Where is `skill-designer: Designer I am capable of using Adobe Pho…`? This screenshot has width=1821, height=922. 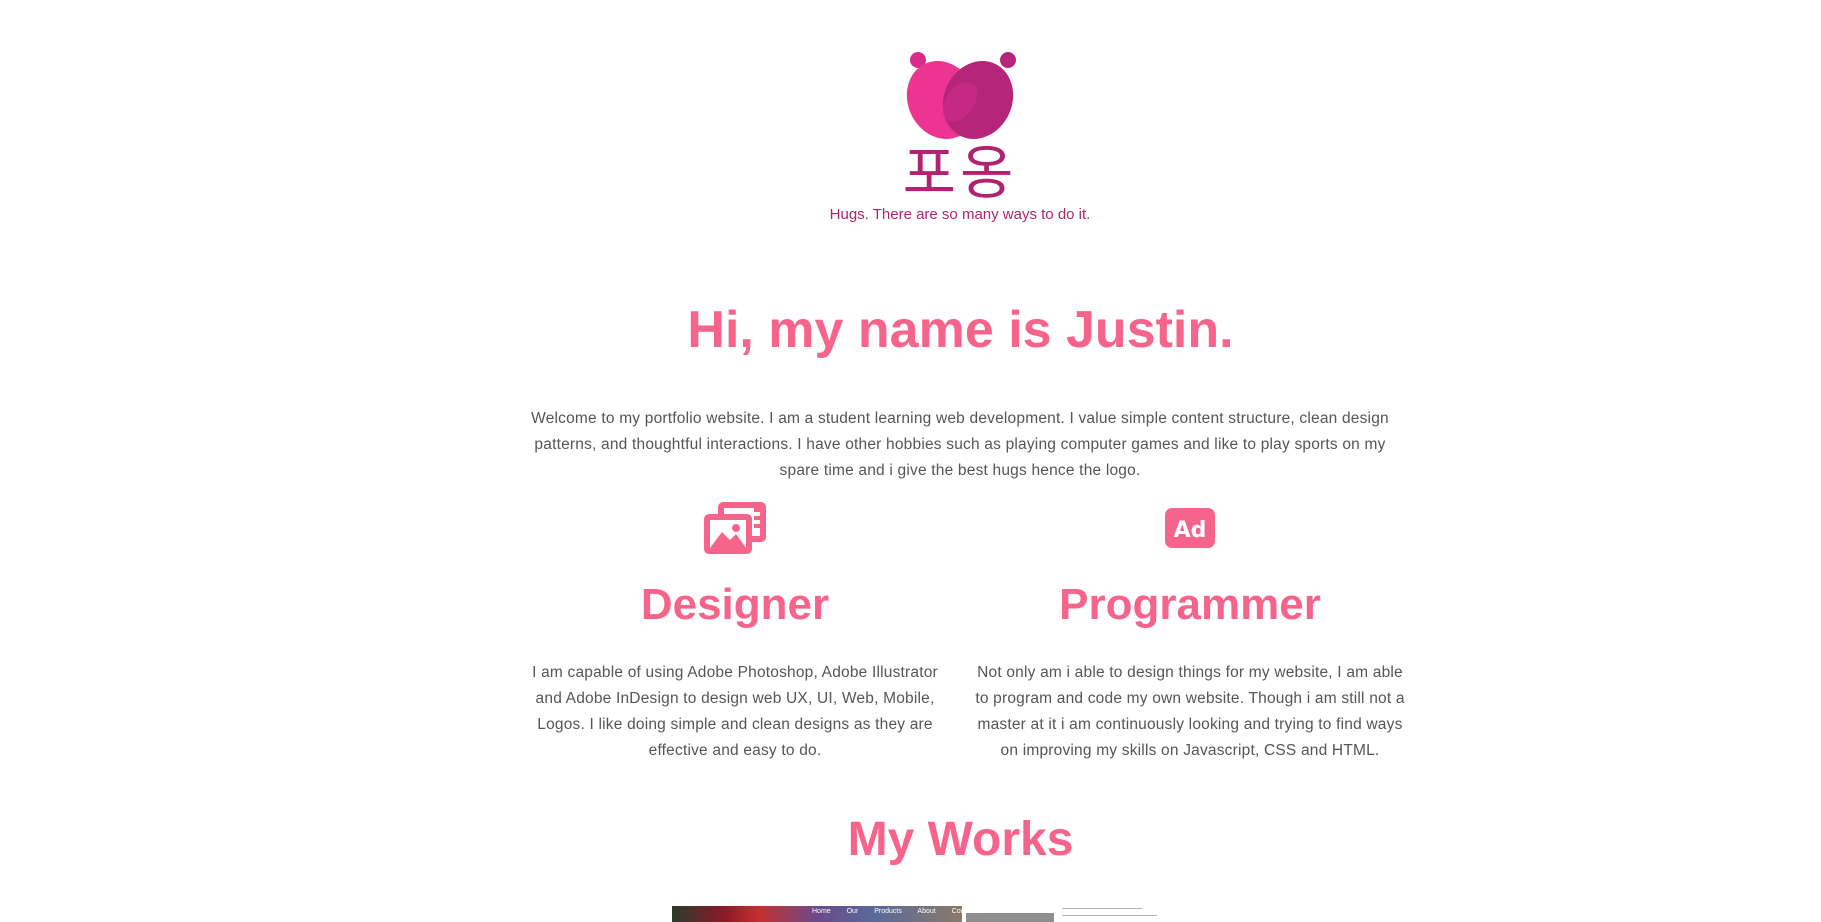
skill-designer: Designer I am capable of using Adobe Pho… is located at coordinates (735, 632).